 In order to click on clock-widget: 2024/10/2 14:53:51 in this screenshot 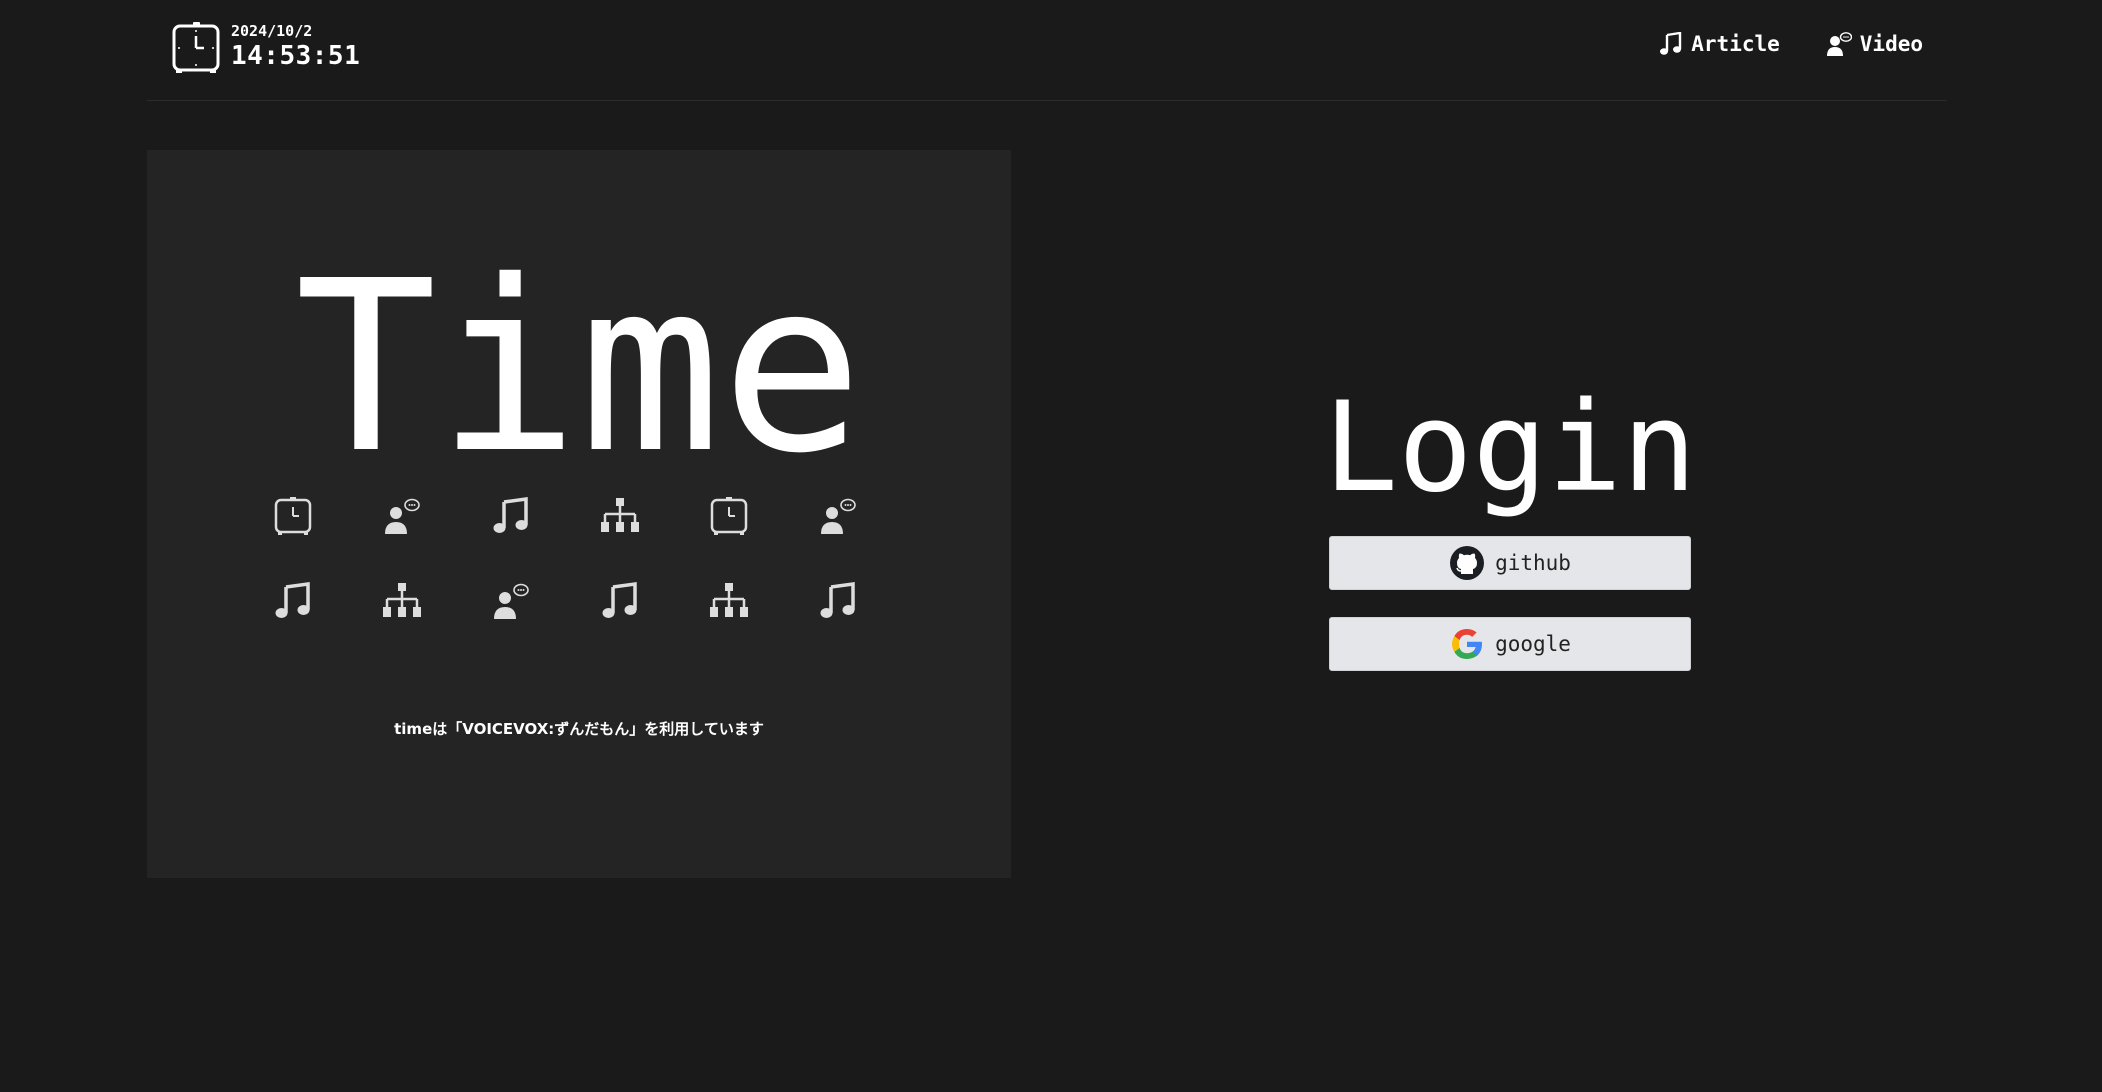, I will do `click(265, 47)`.